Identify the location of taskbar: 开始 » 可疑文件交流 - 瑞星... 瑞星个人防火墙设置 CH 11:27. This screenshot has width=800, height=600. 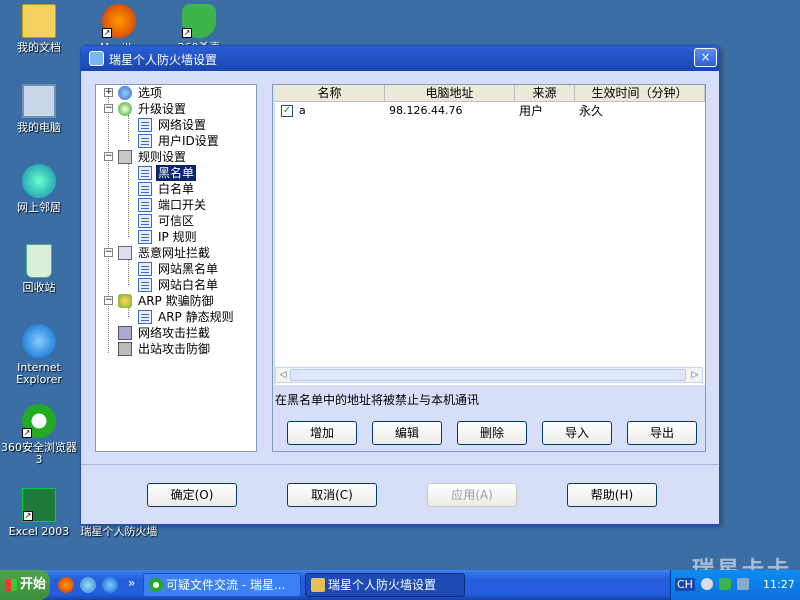
(400, 585).